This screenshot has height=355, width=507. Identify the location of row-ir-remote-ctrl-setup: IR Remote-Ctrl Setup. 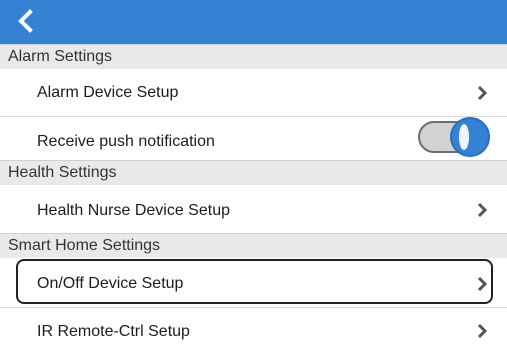
(253, 331).